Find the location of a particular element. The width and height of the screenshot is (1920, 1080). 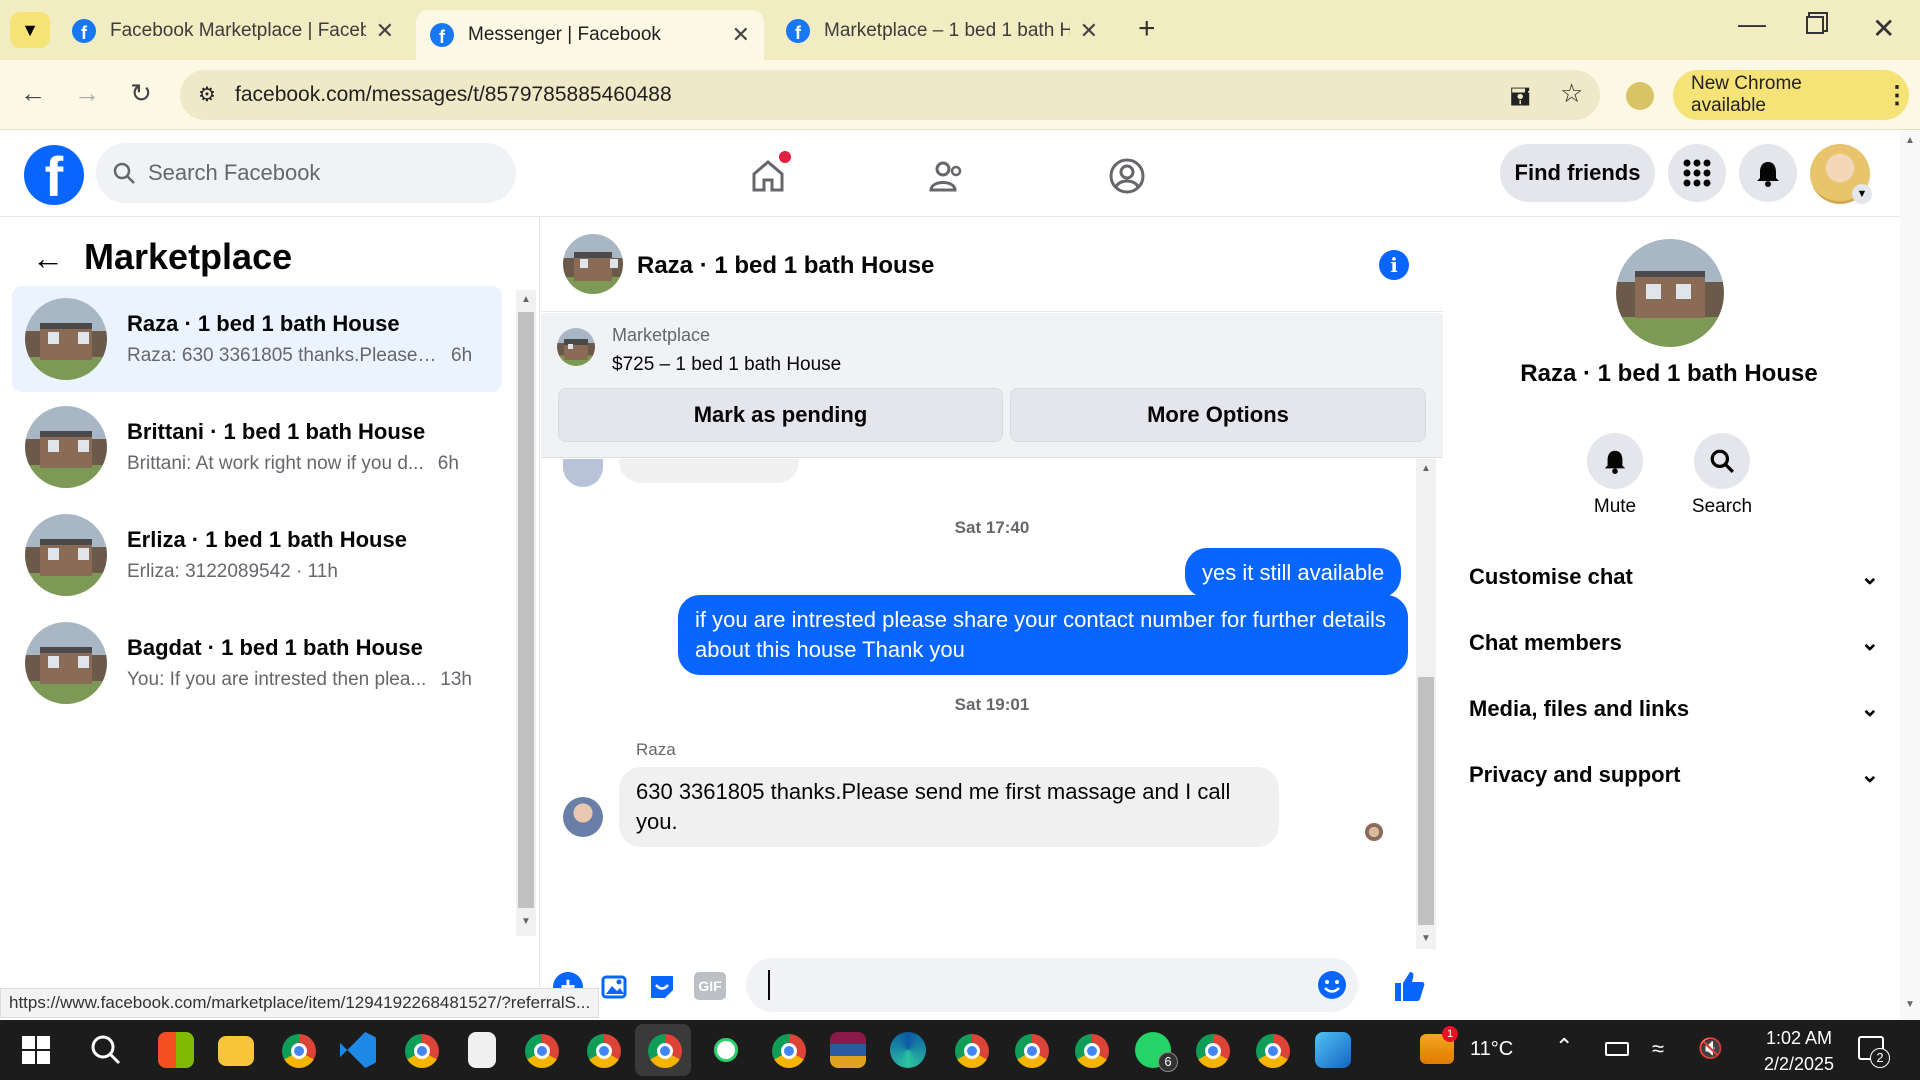

edge-icon is located at coordinates (908, 1050).